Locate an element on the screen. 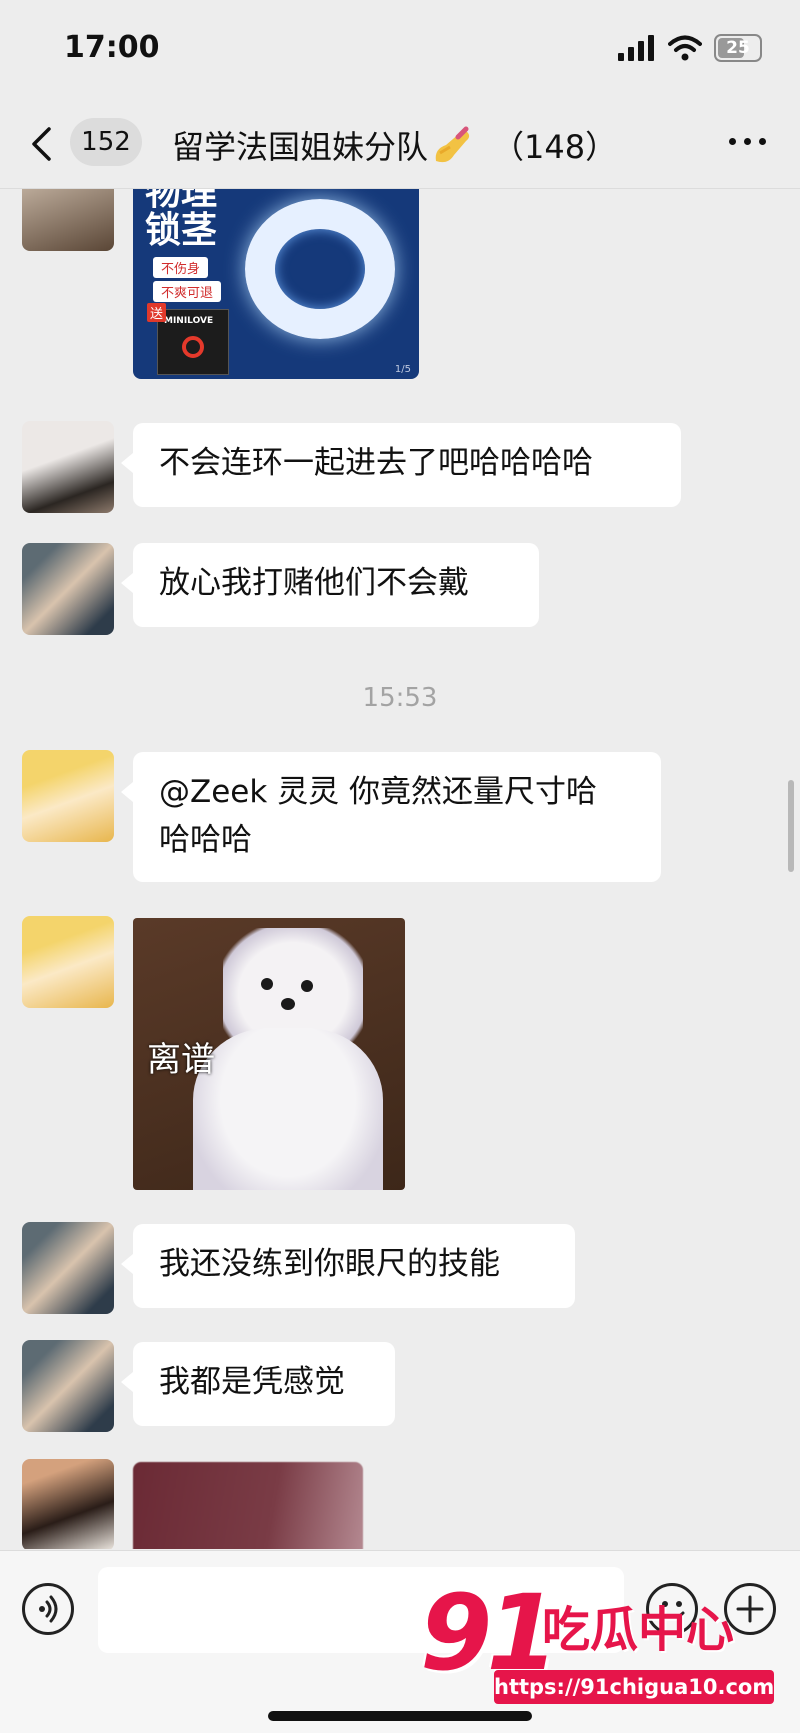 This screenshot has width=800, height=1733. unread-count-badge: 152 is located at coordinates (106, 142).